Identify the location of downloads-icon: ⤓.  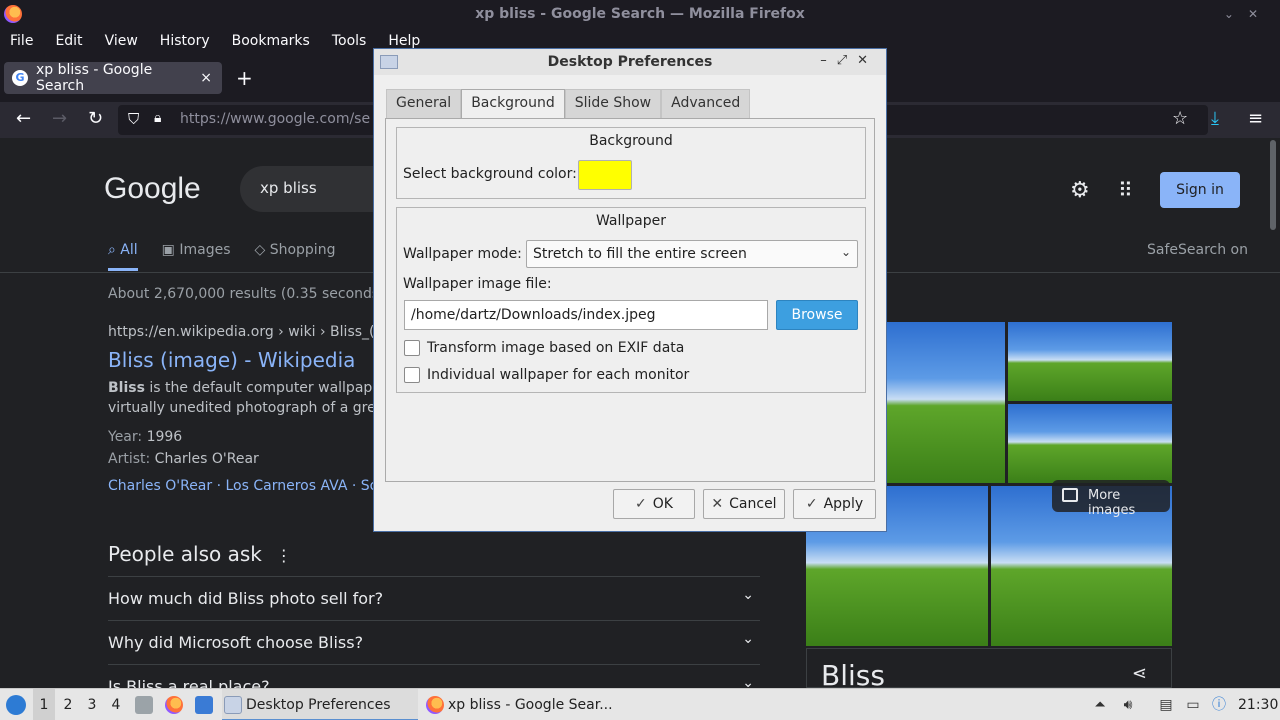
(1215, 118).